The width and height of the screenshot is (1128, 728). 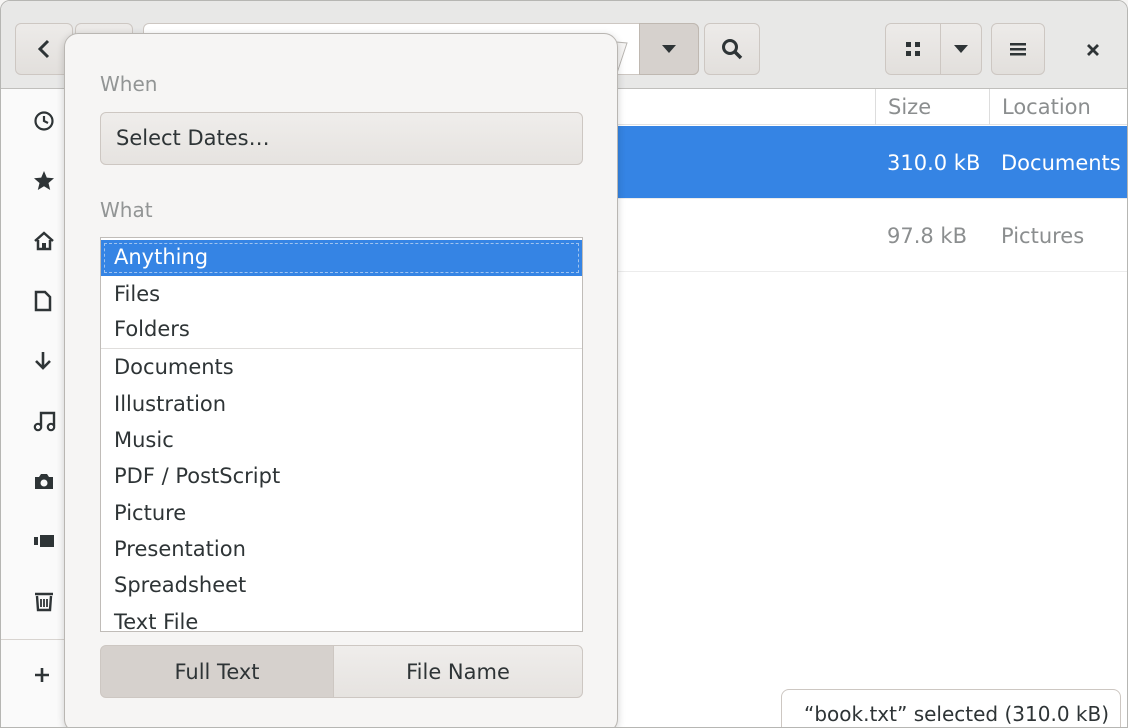 I want to click on file-name-toggle: File Name, so click(x=458, y=671).